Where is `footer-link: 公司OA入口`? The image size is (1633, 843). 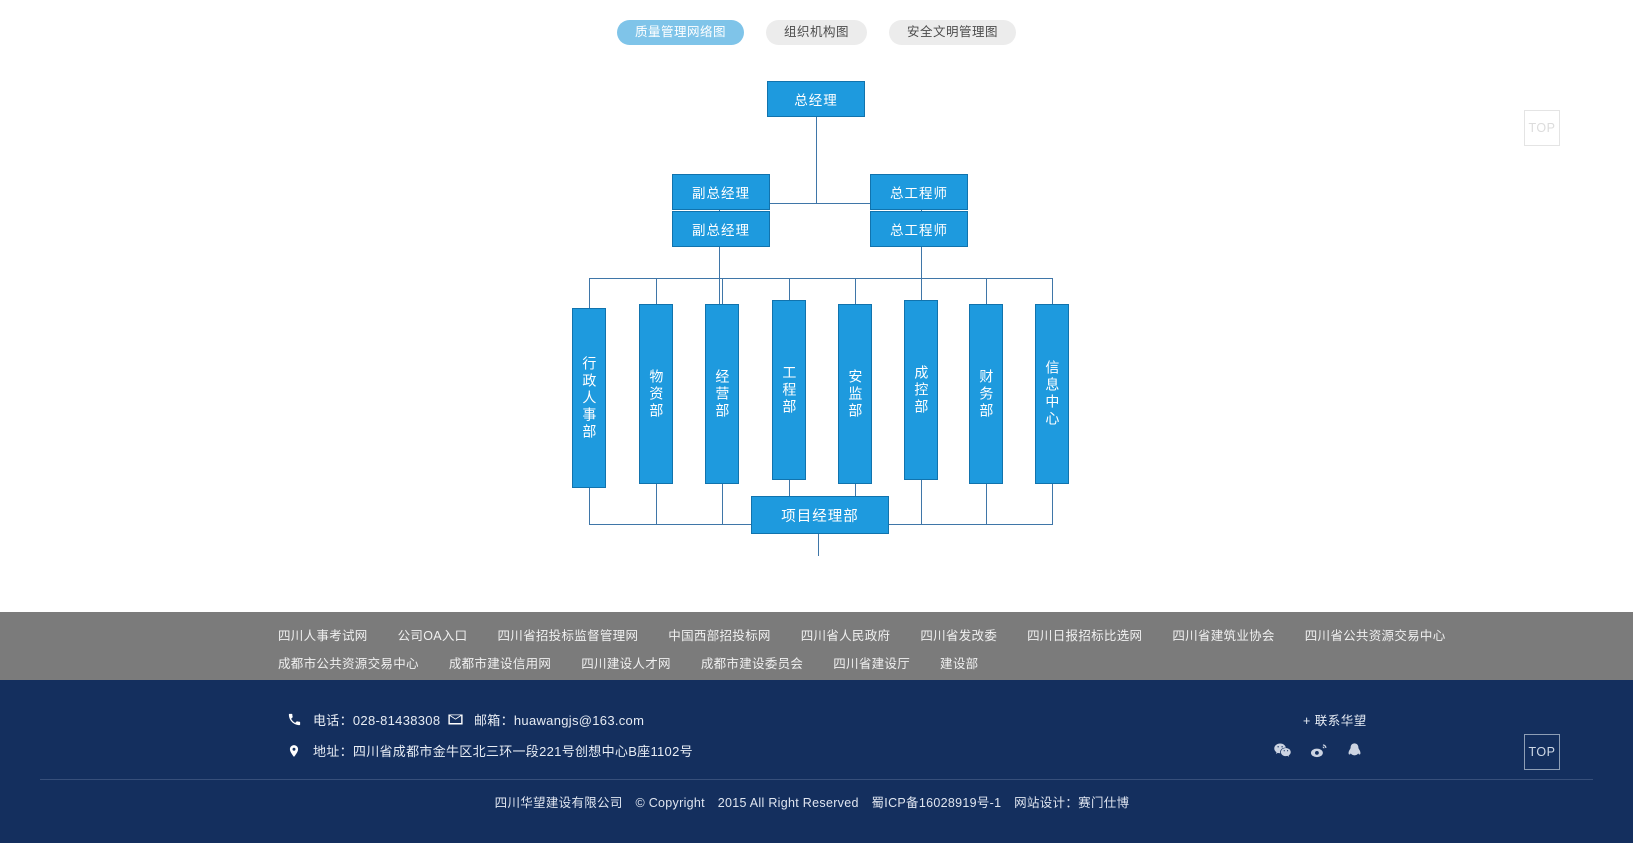
footer-link: 公司OA入口 is located at coordinates (433, 634).